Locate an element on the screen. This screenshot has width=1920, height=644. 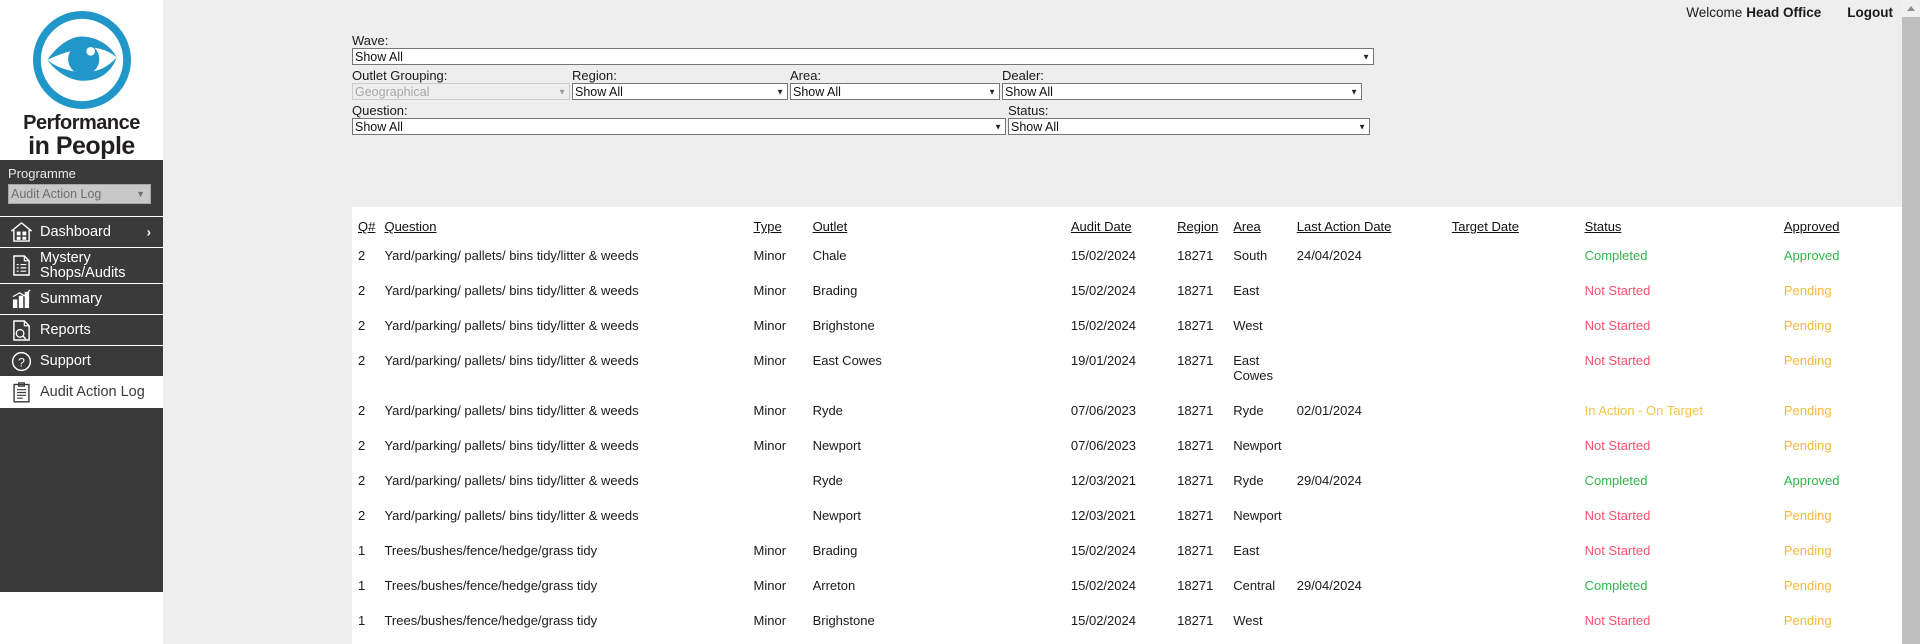
status-select: Show All is located at coordinates (1189, 126).